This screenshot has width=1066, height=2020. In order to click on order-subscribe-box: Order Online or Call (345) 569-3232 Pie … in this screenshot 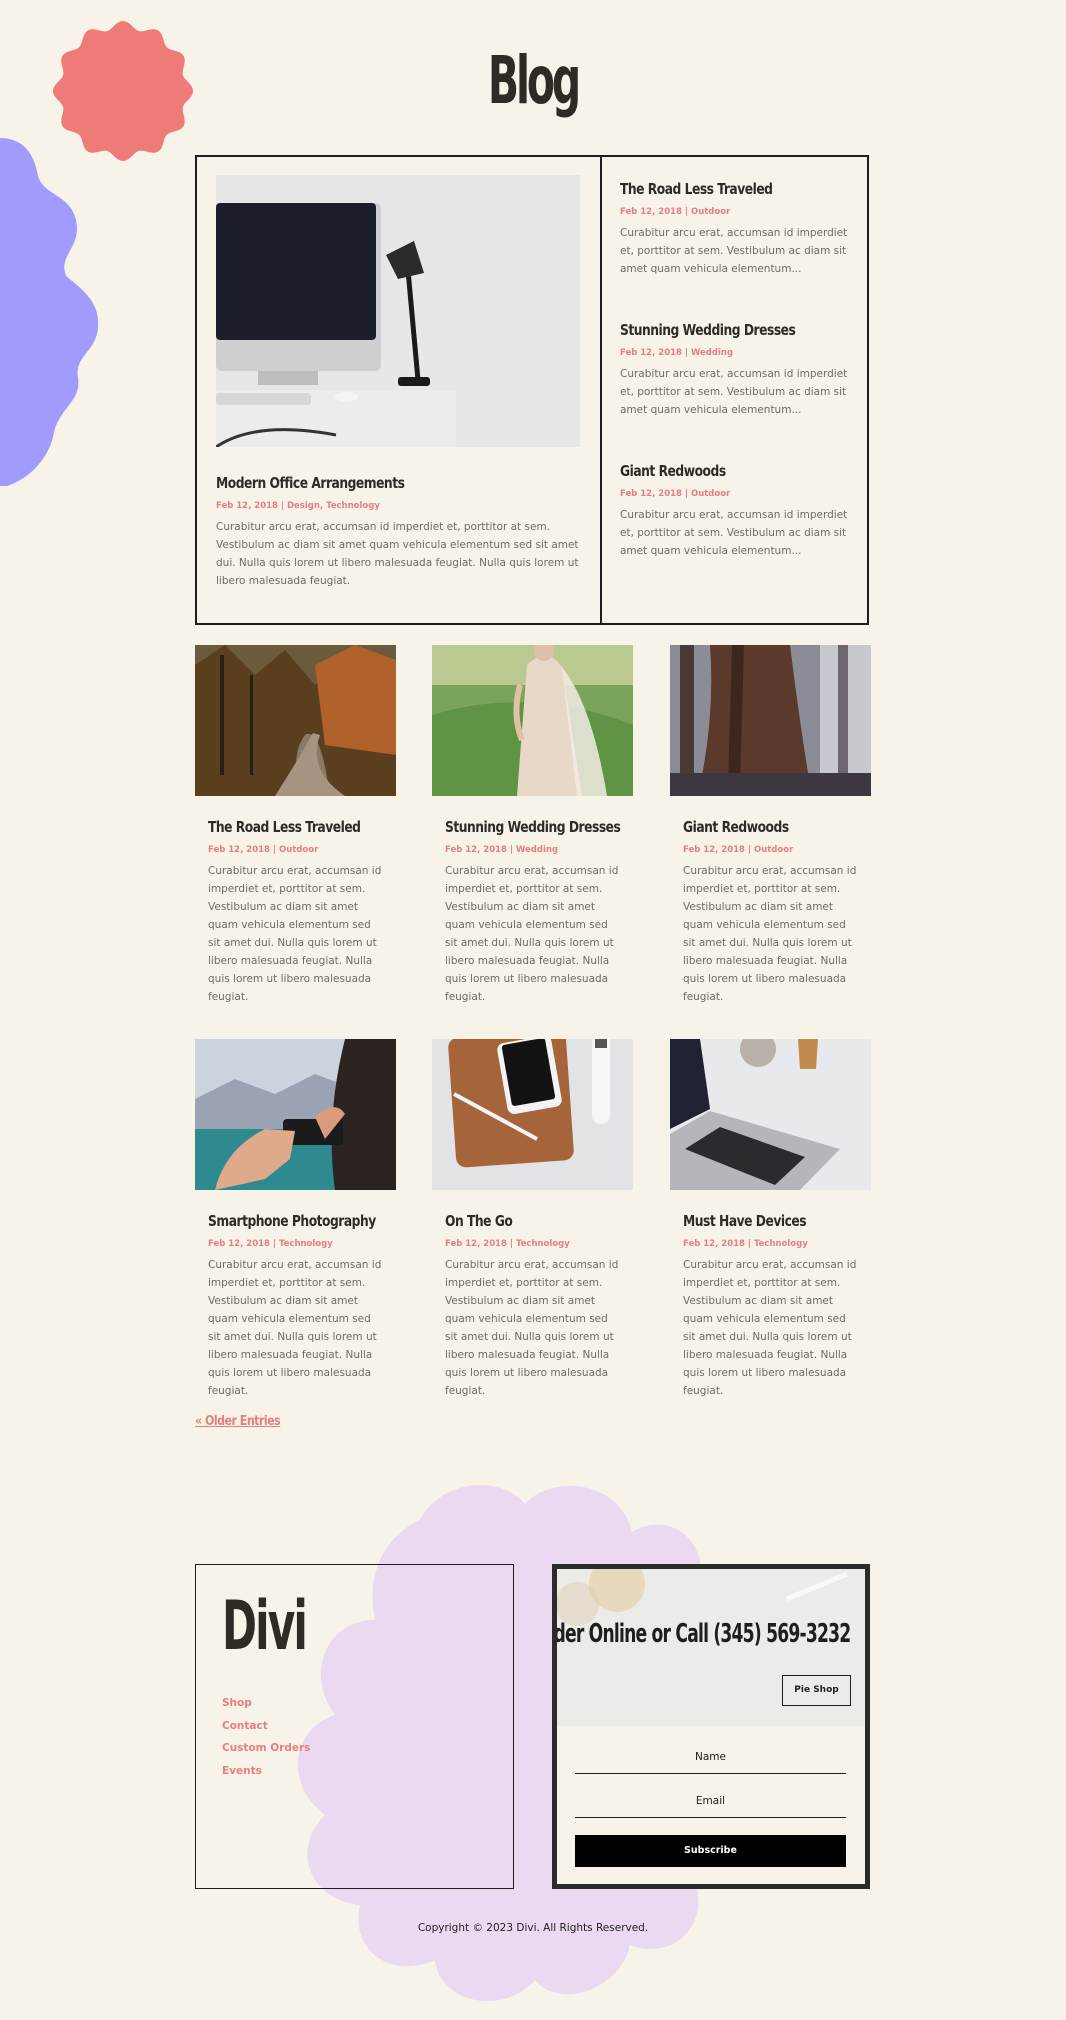, I will do `click(711, 1726)`.